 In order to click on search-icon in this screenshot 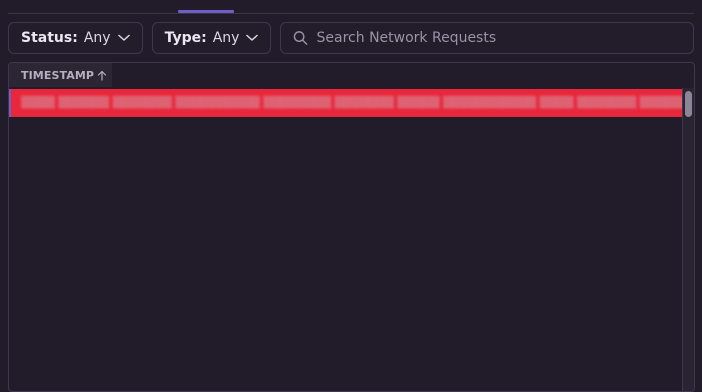, I will do `click(301, 38)`.